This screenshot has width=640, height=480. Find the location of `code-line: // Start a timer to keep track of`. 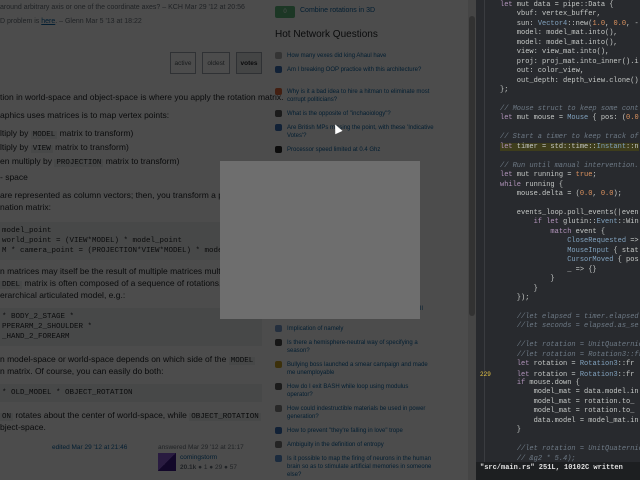

code-line: // Start a timer to keep track of is located at coordinates (560, 137).